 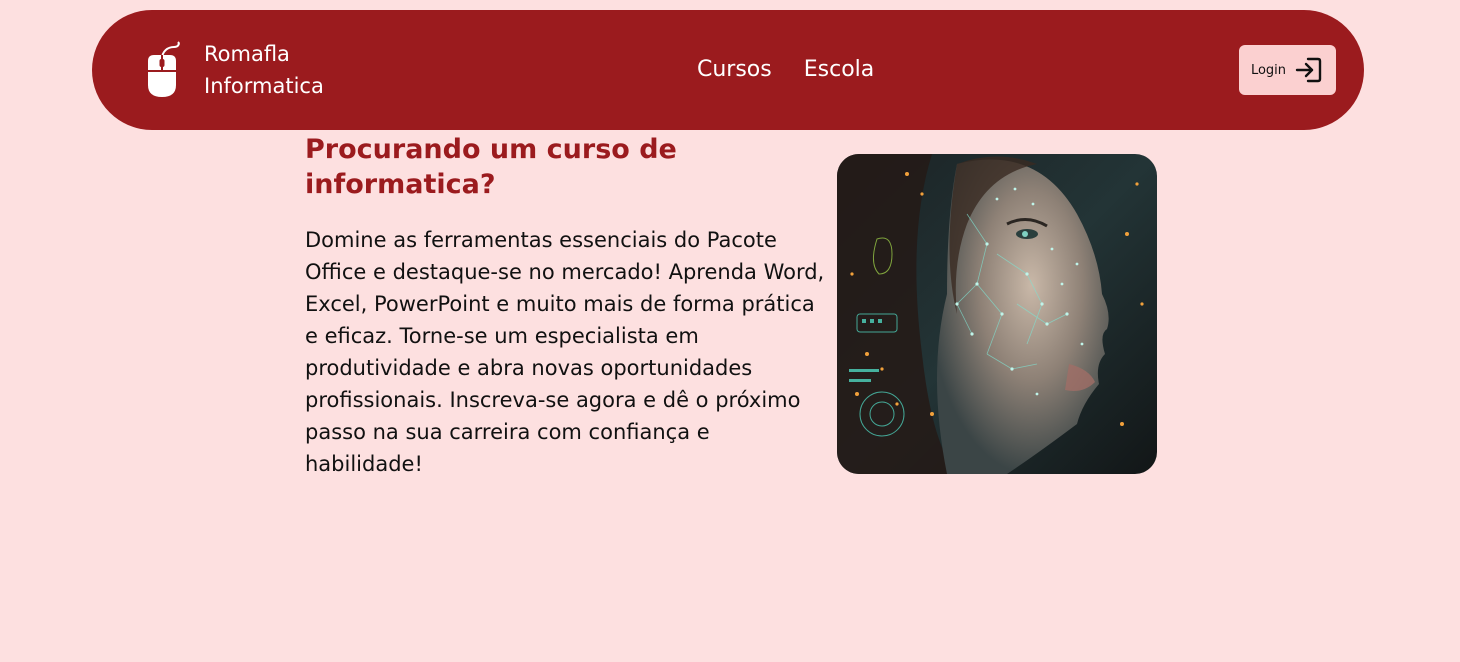 What do you see at coordinates (1268, 70) in the screenshot?
I see `login-label: Login` at bounding box center [1268, 70].